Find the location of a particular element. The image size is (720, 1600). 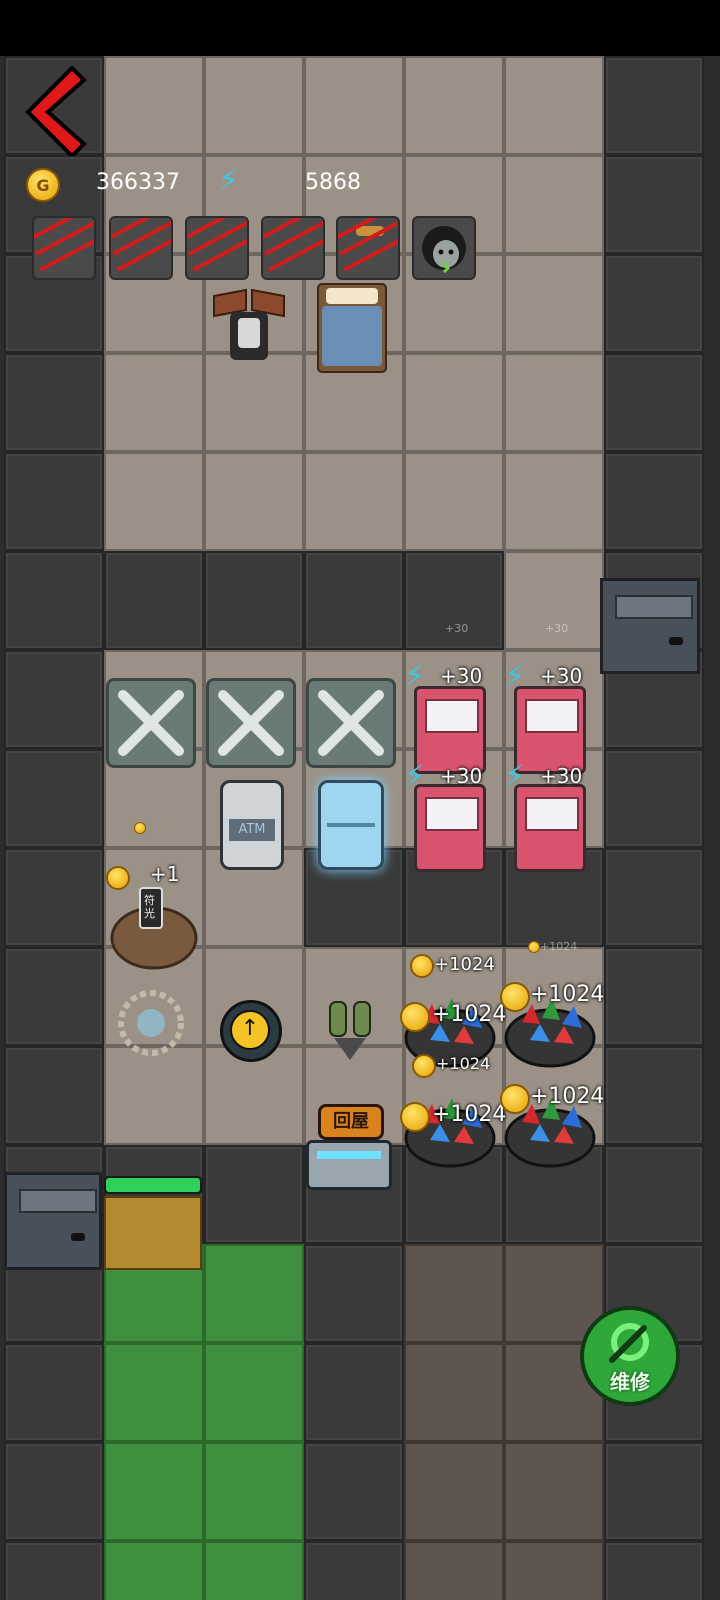

faint-coin-hint: +1024 is located at coordinates (559, 946).